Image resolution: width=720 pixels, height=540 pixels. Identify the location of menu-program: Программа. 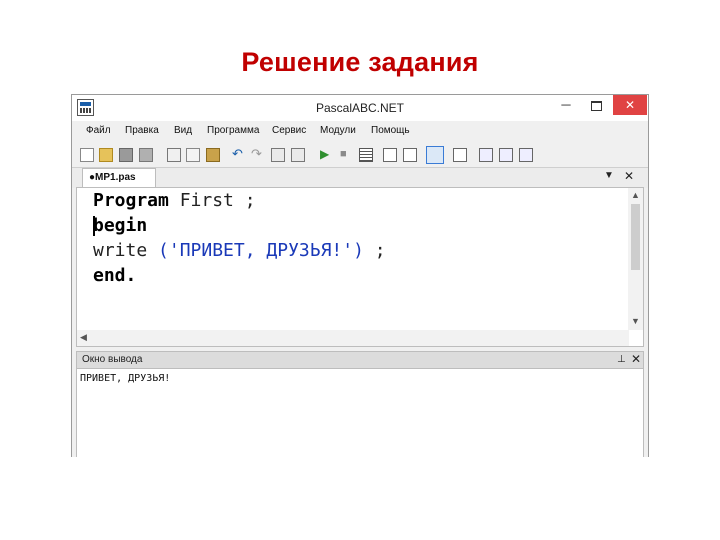
(233, 130).